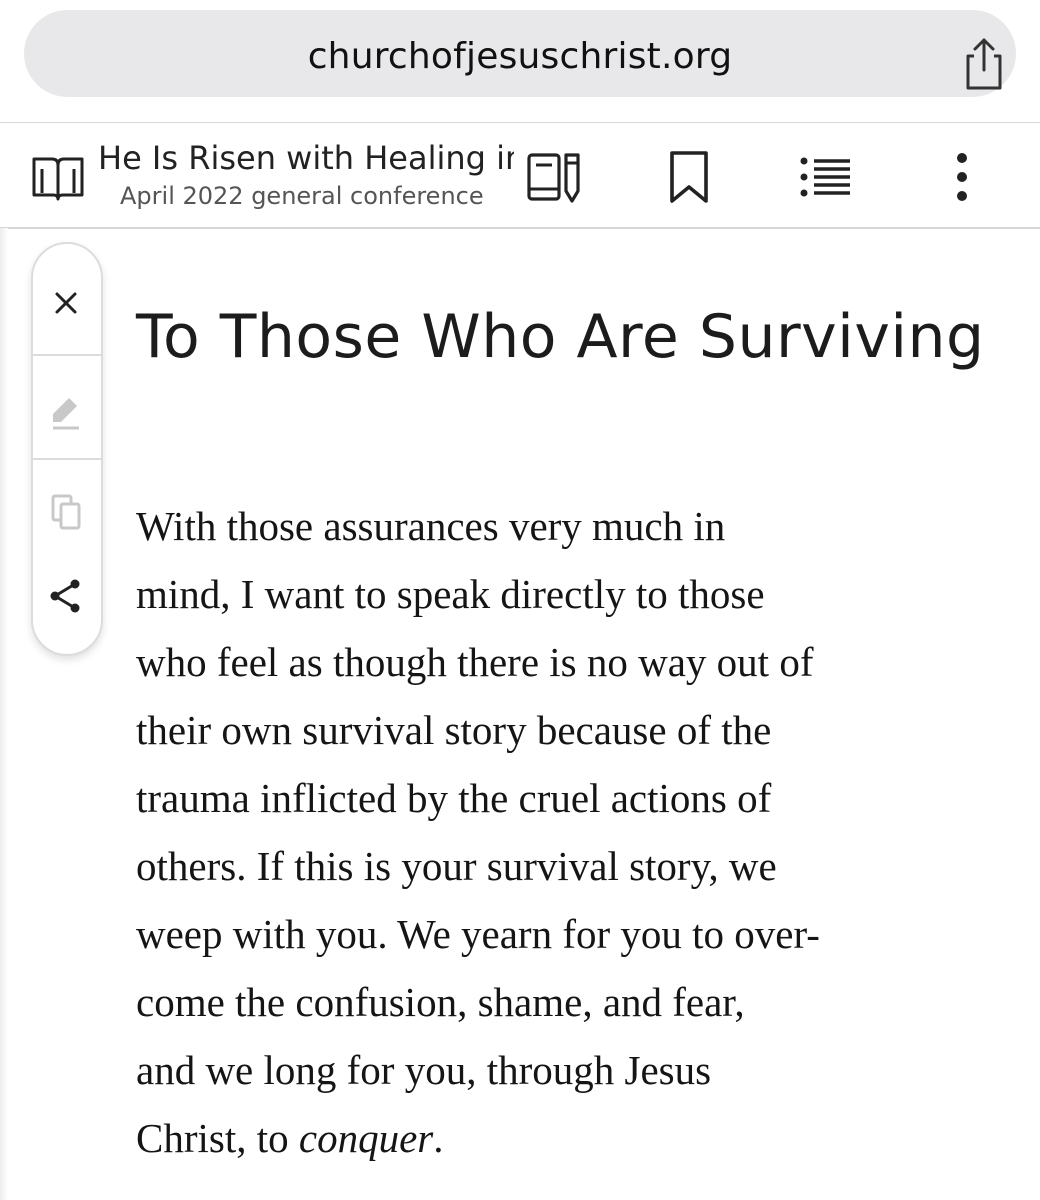  I want to click on paragraph-line-start: Christ, to, so click(217, 1138).